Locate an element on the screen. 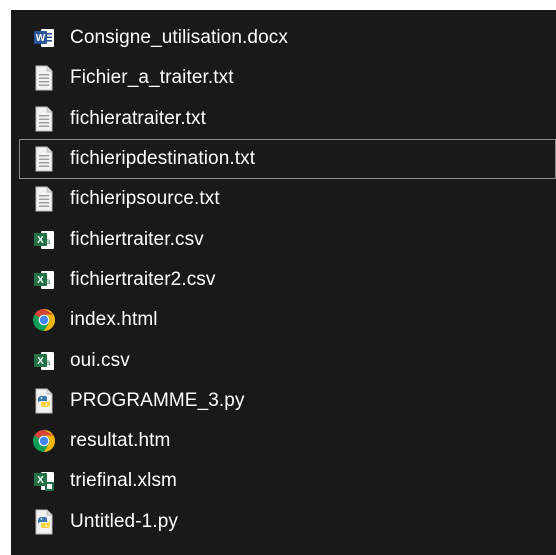  file-item: fichieripsource.txt is located at coordinates (283, 199).